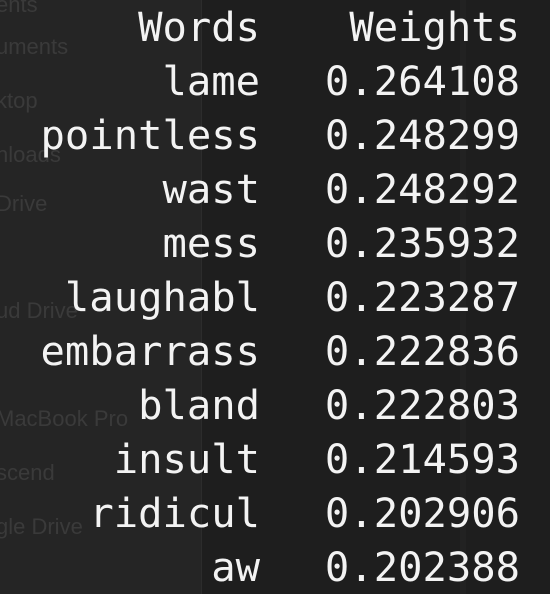  Describe the element at coordinates (434, 27) in the screenshot. I see `header-weights: Weights` at that location.